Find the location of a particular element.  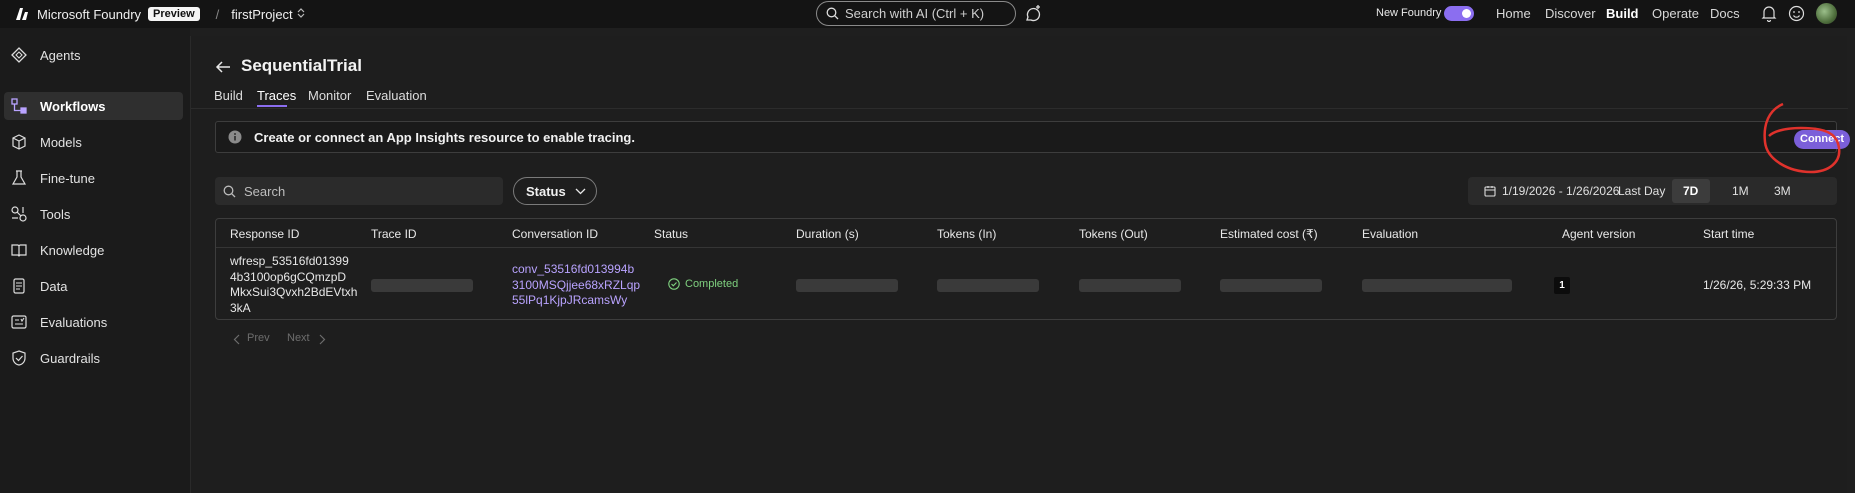

column-header-conversation-id: Conversation ID is located at coordinates (555, 234).